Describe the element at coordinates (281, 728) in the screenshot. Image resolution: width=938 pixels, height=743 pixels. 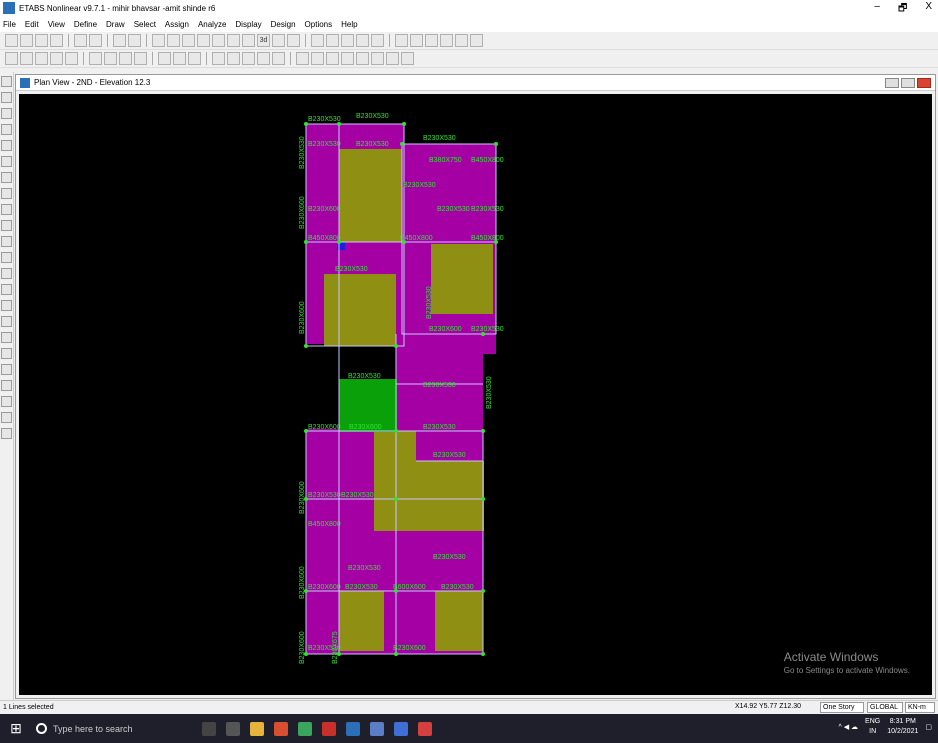
I see `chrome-icon` at that location.